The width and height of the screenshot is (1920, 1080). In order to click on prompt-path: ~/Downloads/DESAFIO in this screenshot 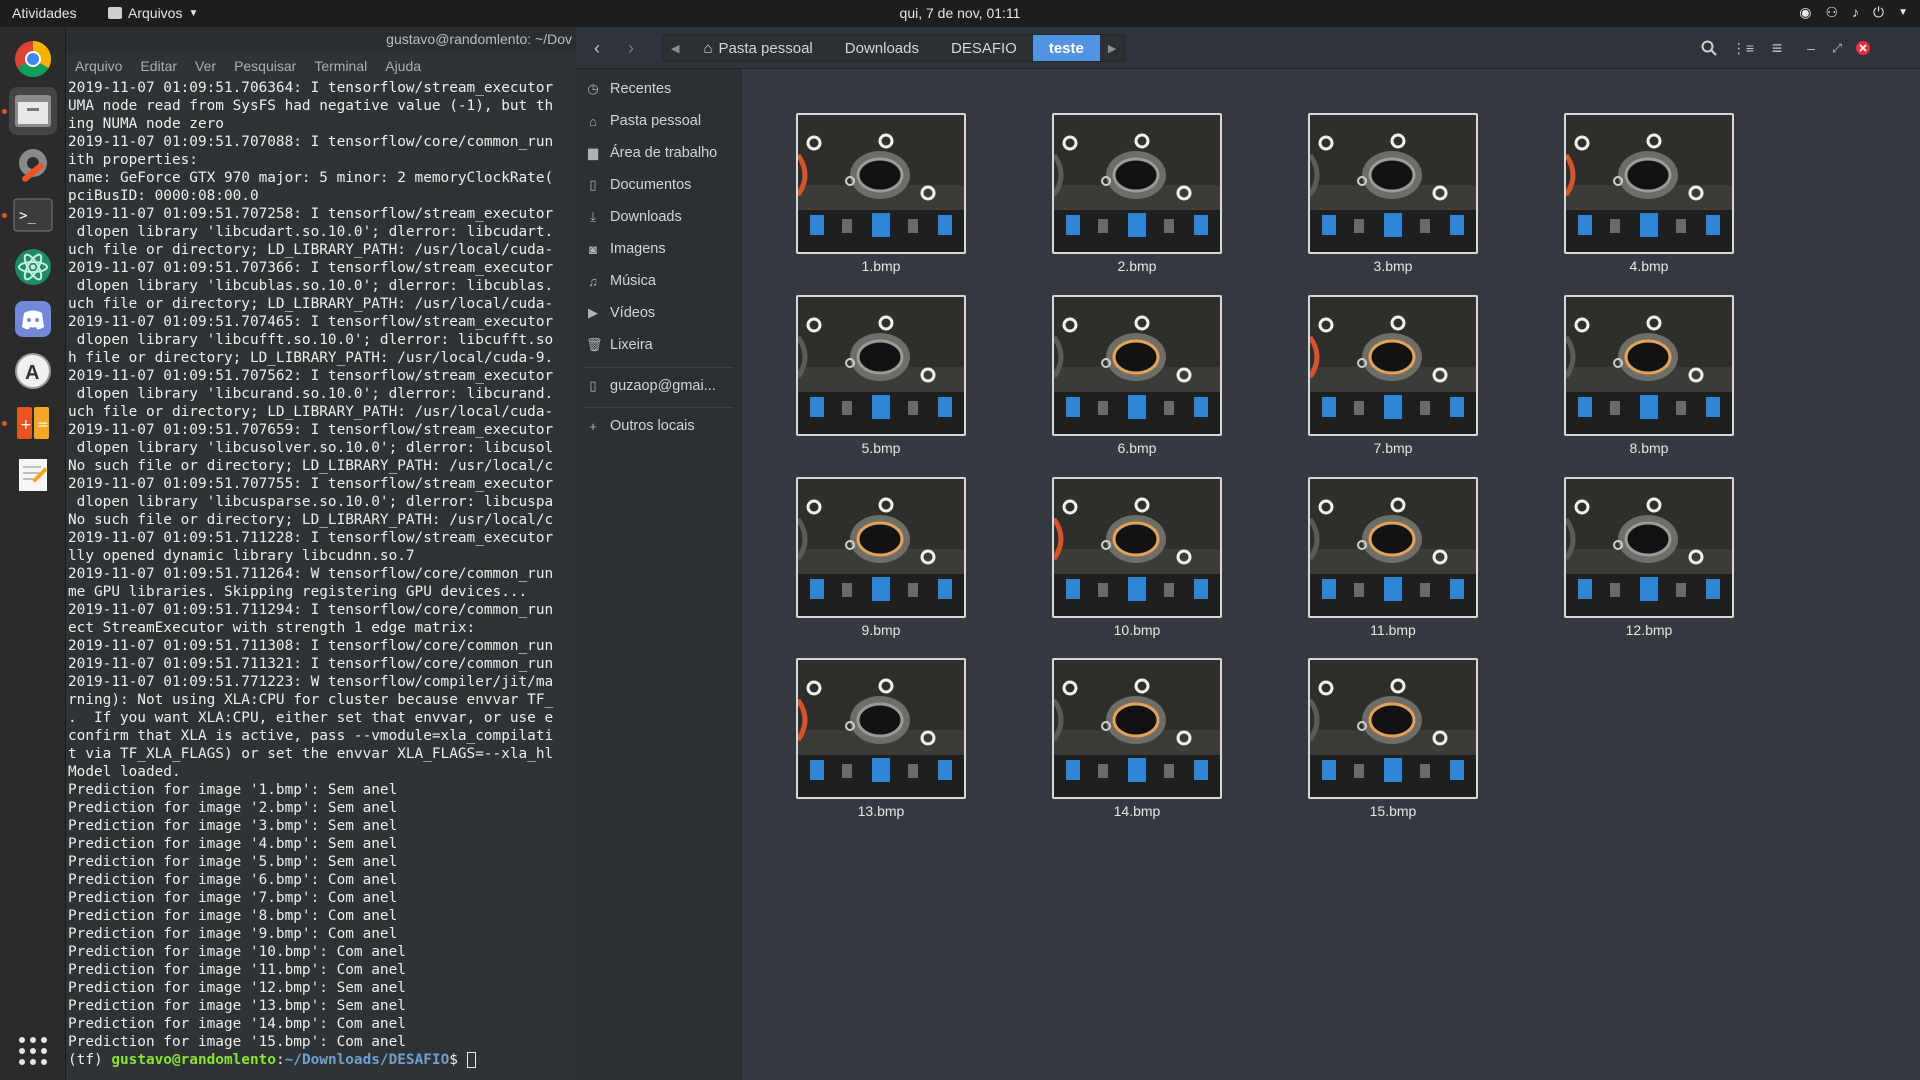, I will do `click(367, 1060)`.